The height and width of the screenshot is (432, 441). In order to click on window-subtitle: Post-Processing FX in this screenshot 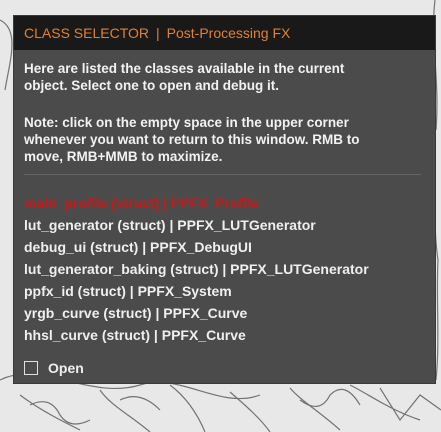, I will do `click(228, 33)`.